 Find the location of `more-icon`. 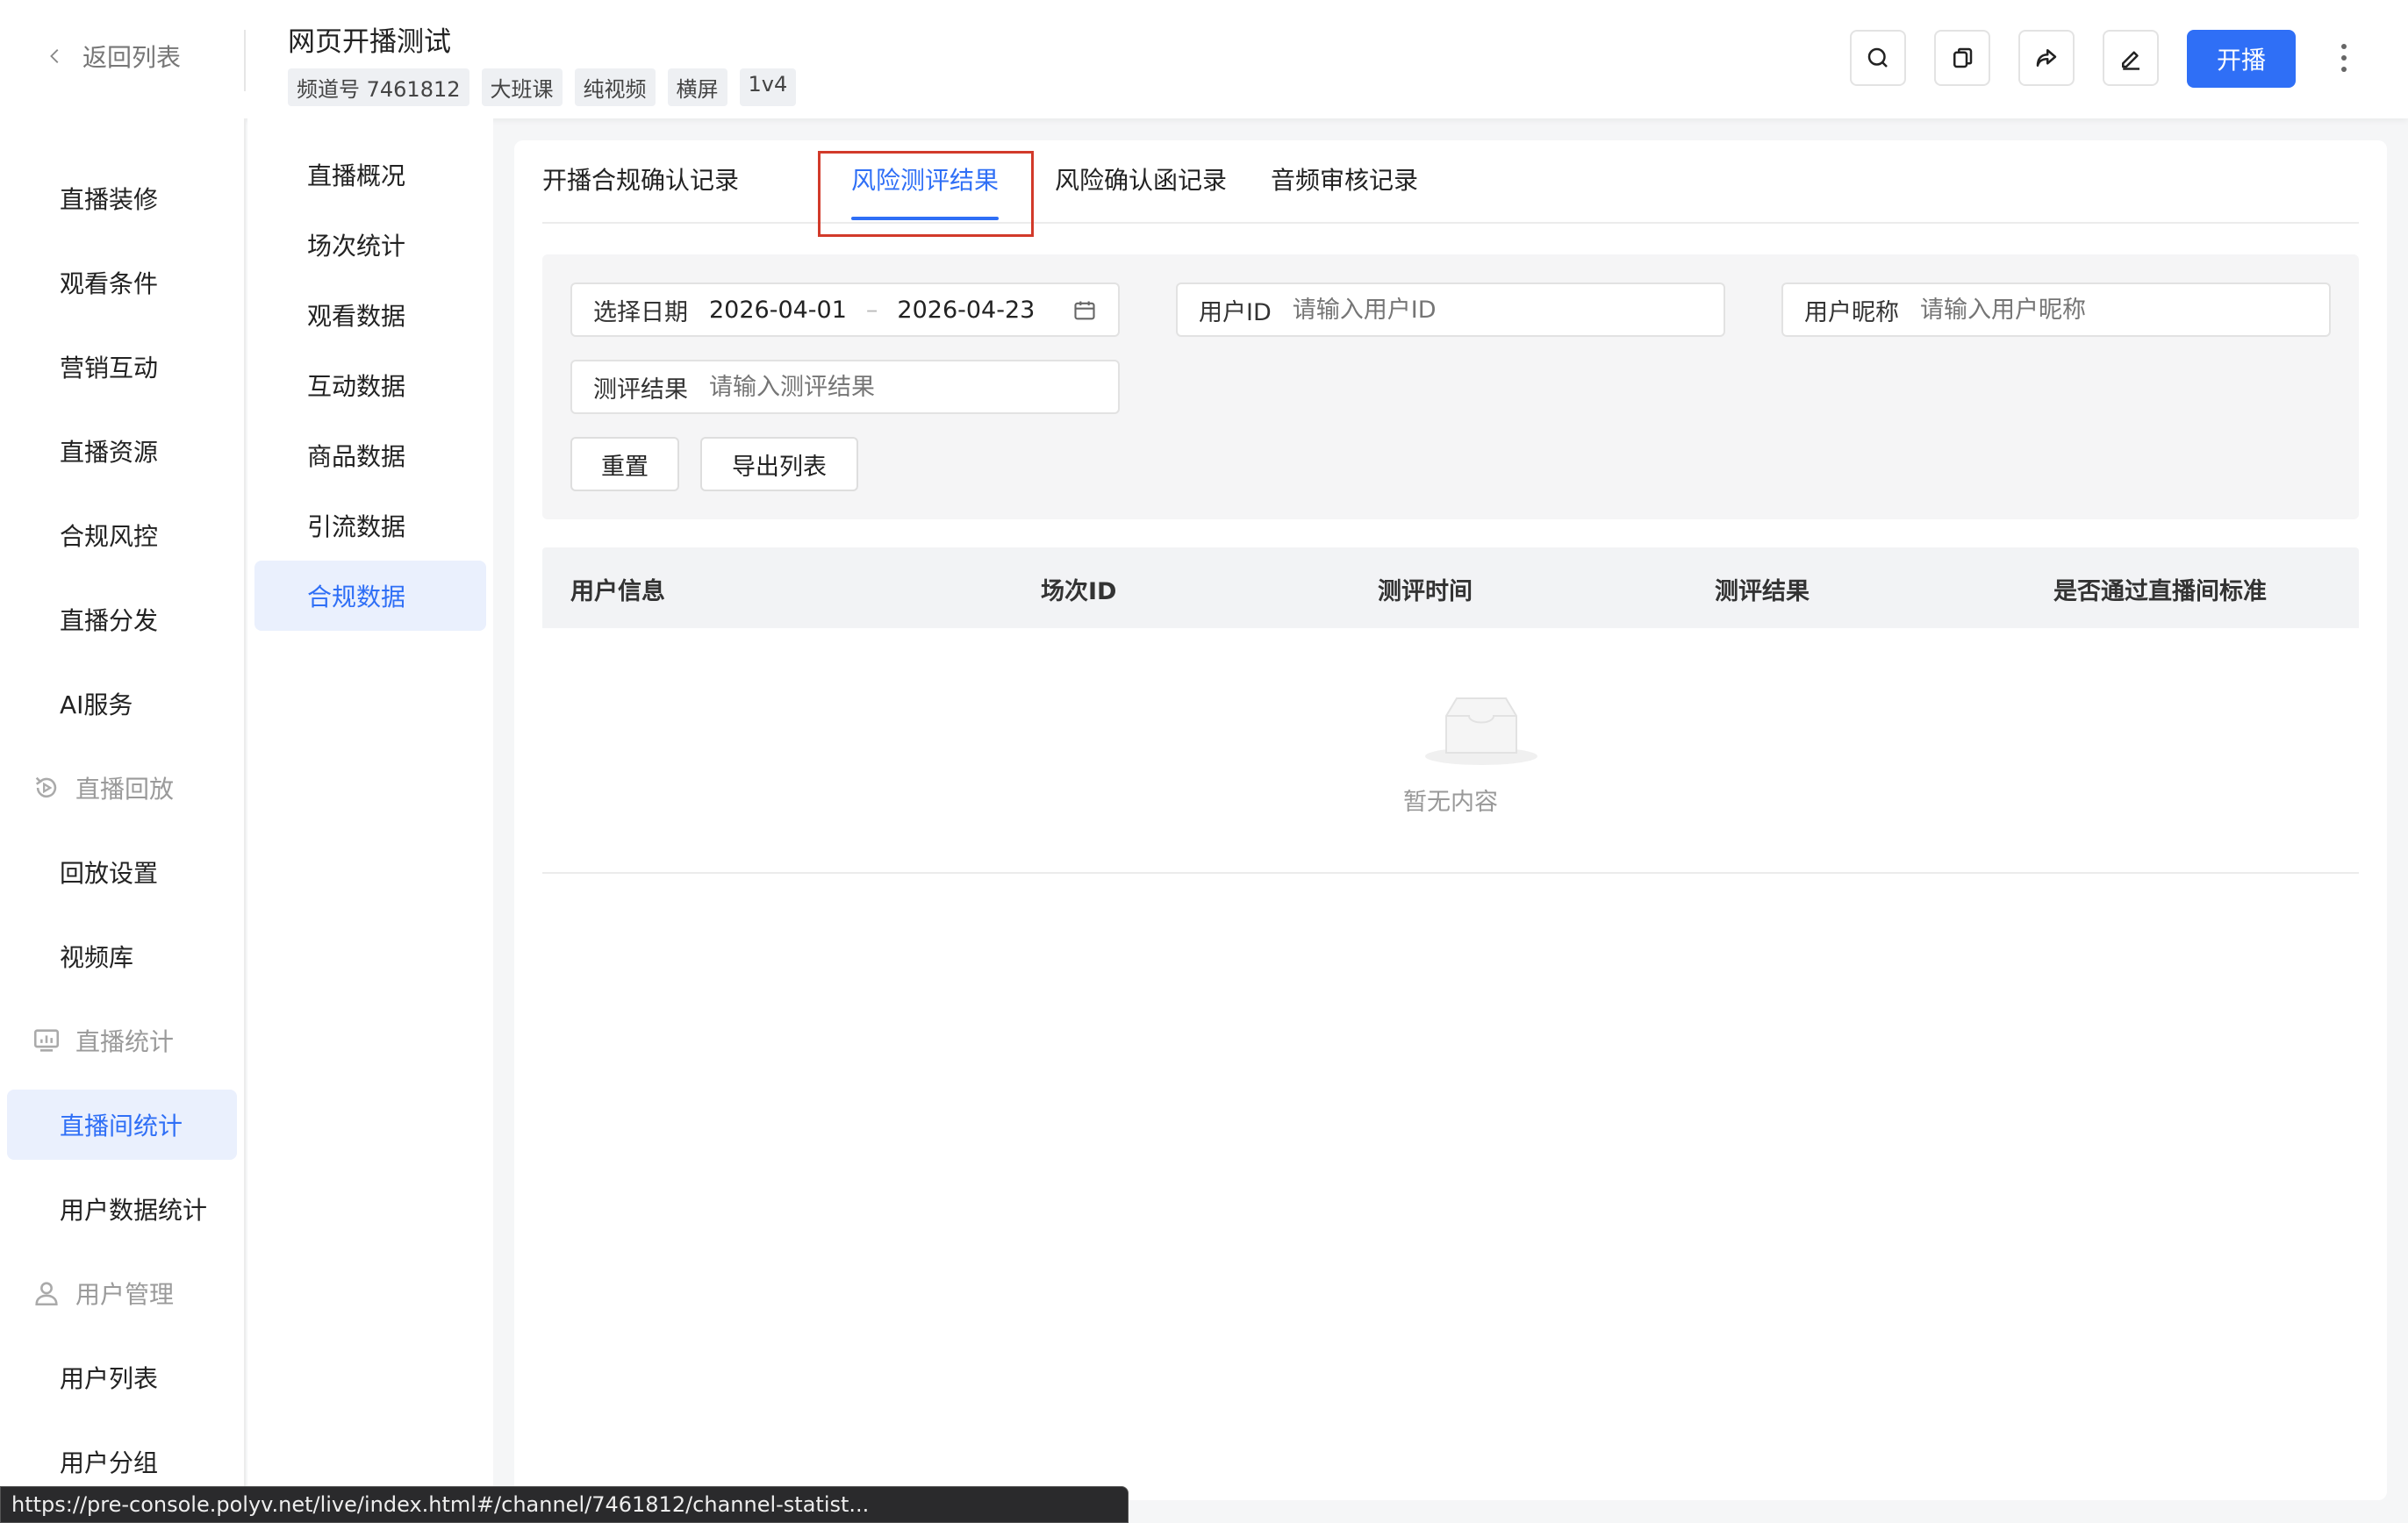

more-icon is located at coordinates (2344, 47).